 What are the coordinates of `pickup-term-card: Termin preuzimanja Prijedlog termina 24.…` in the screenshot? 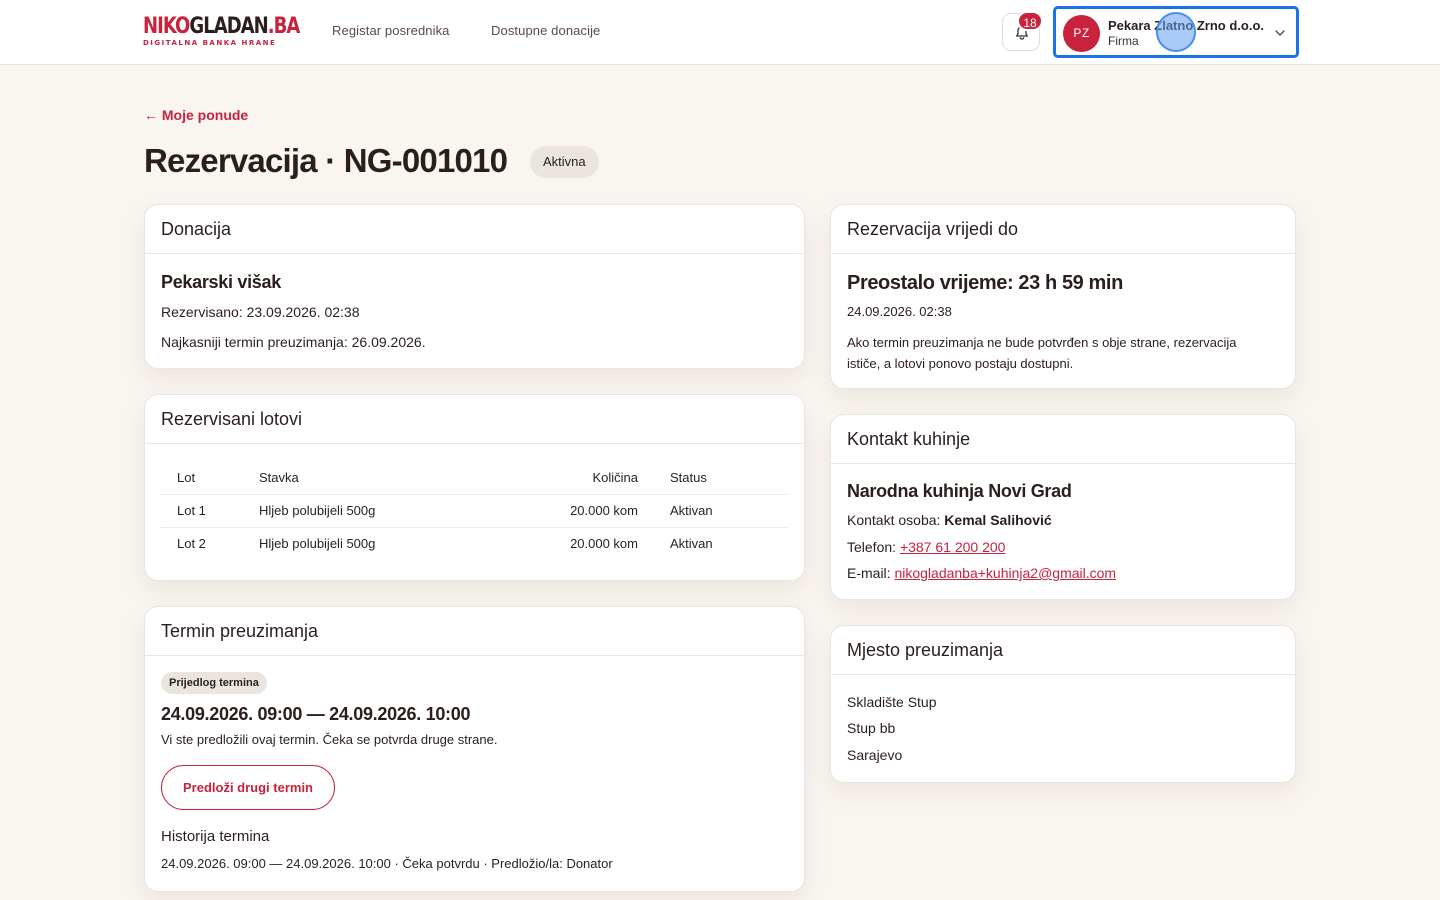 It's located at (474, 749).